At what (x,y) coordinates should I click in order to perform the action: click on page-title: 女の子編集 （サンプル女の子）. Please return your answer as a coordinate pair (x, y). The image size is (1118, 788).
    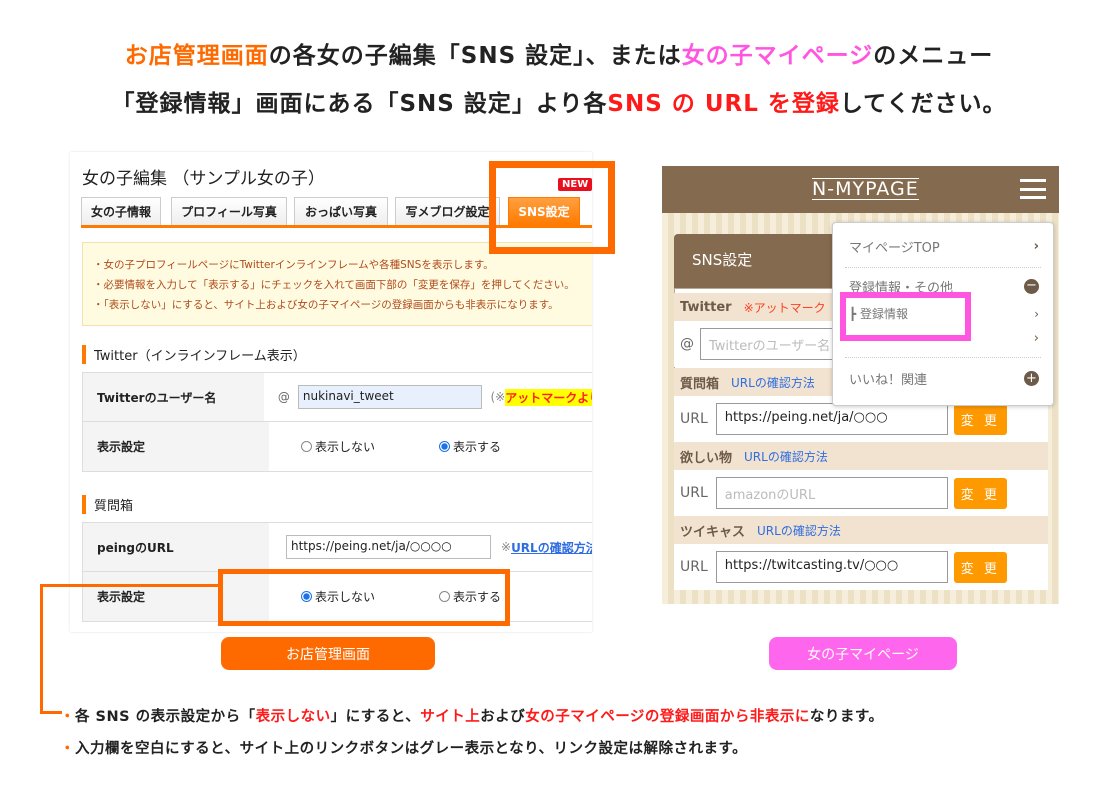
    Looking at the image, I should click on (203, 179).